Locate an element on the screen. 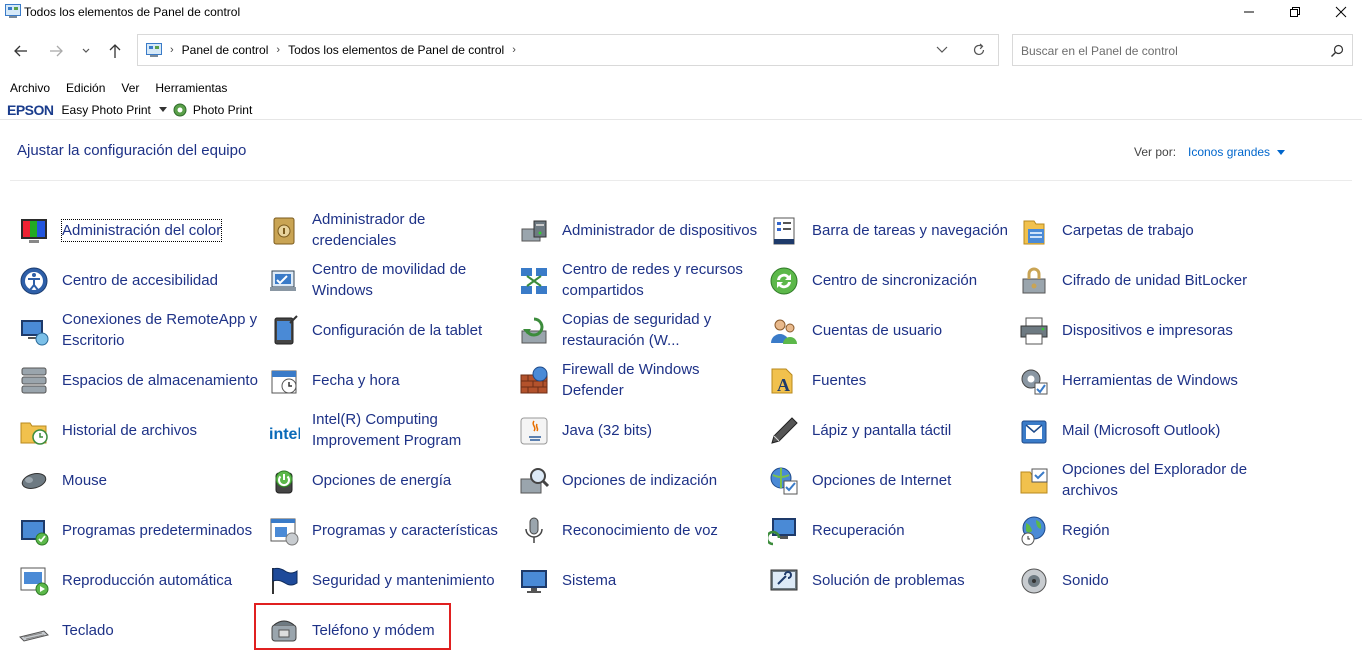 The height and width of the screenshot is (655, 1362). control-panel-item-label: Firewall de Windows Defender is located at coordinates (660, 380).